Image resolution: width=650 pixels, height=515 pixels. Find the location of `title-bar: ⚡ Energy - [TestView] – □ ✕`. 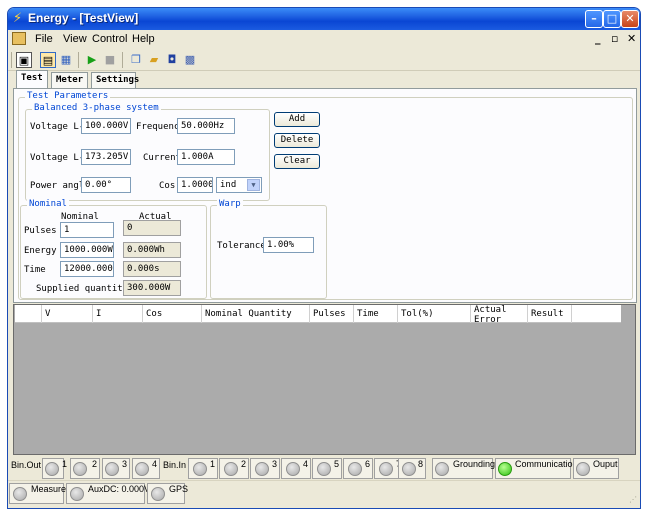

title-bar: ⚡ Energy - [TestView] – □ ✕ is located at coordinates (324, 19).